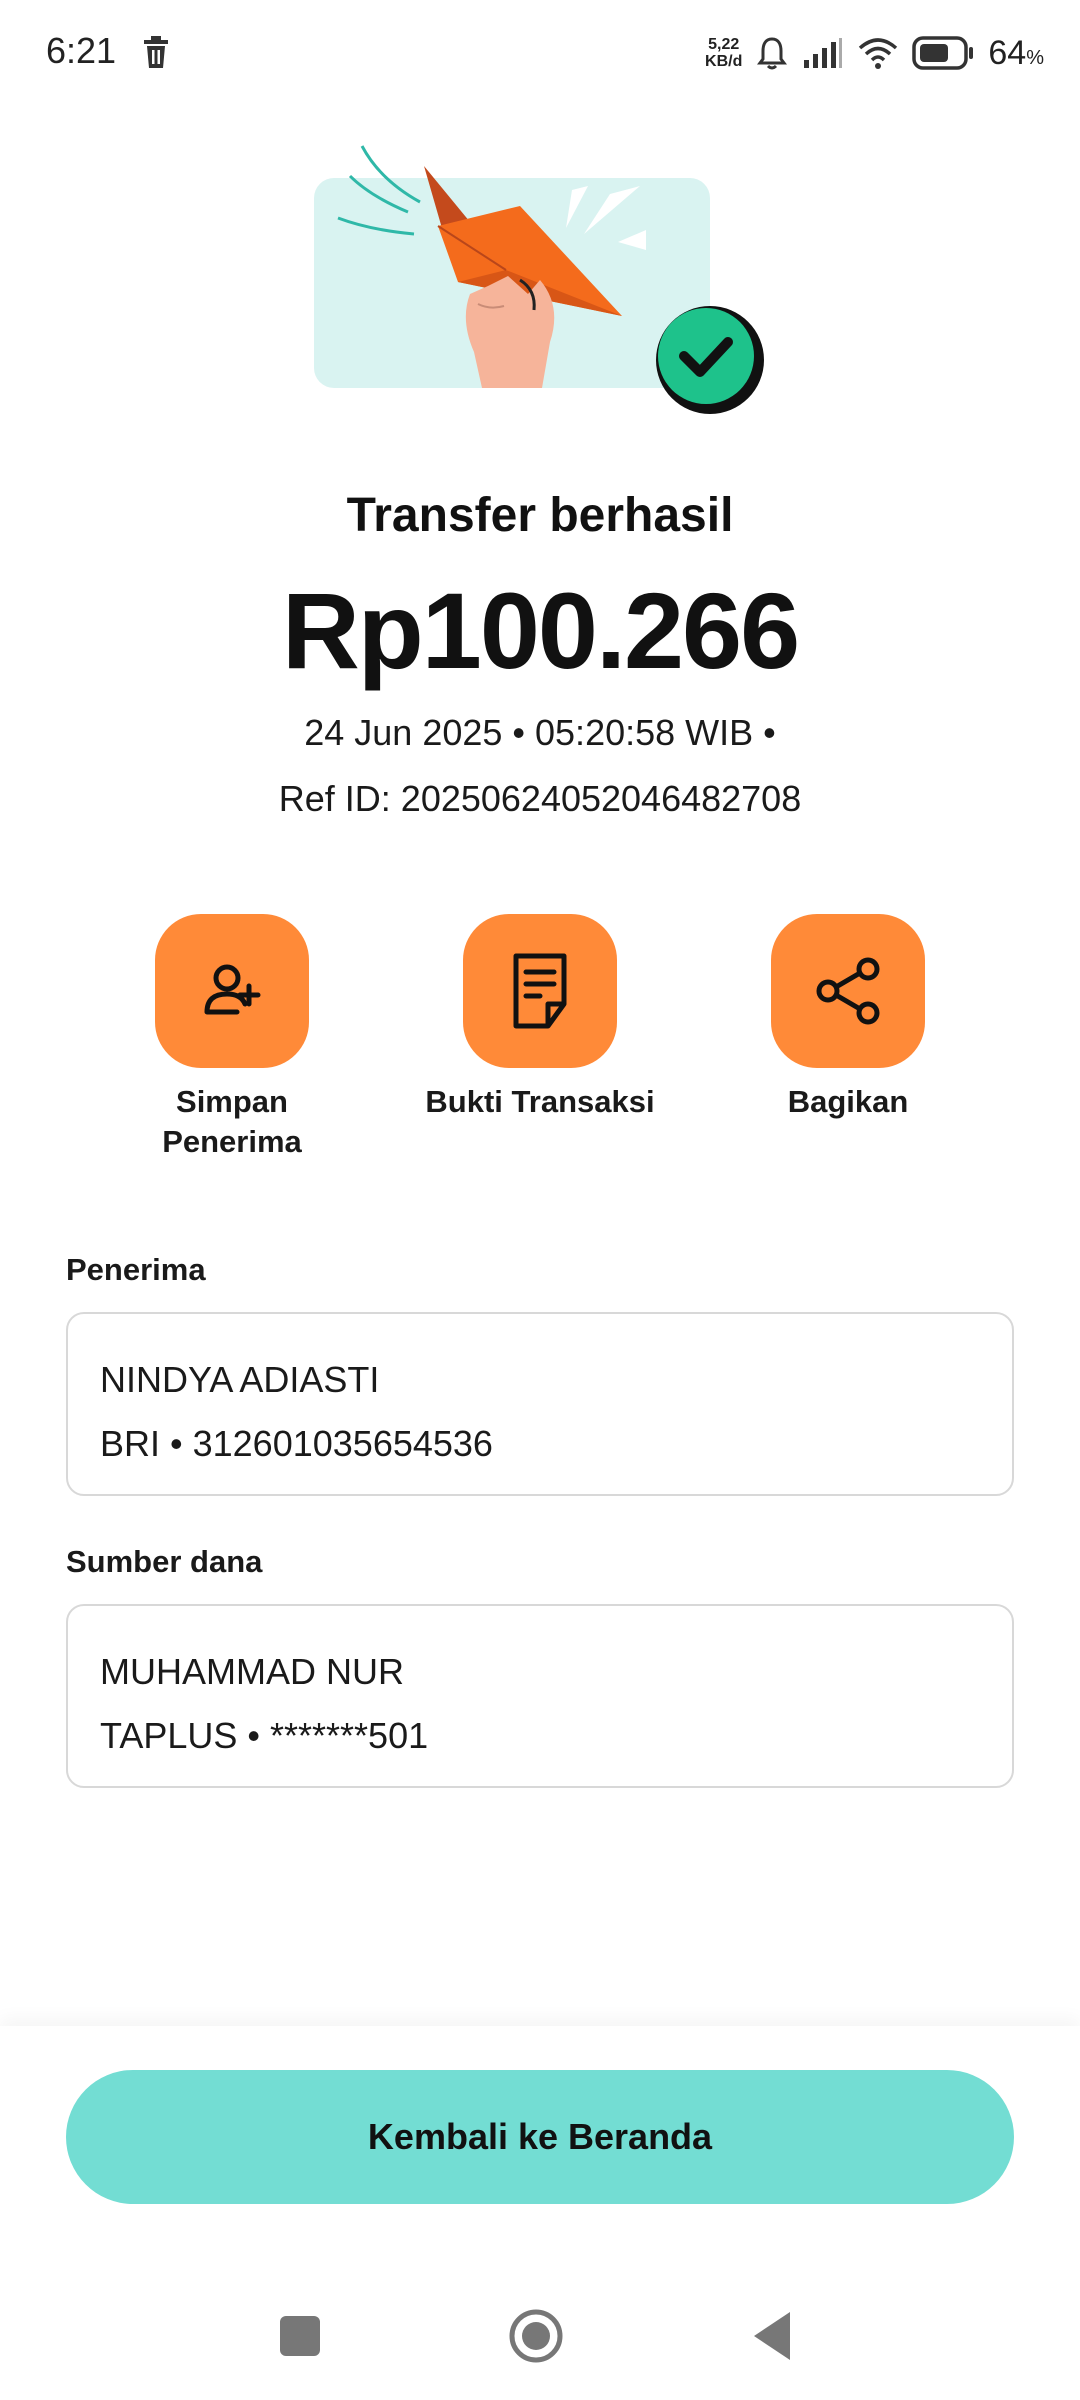 The height and width of the screenshot is (2400, 1080). What do you see at coordinates (296, 1443) in the screenshot?
I see `recipient-account: BRI • 312601035654536` at bounding box center [296, 1443].